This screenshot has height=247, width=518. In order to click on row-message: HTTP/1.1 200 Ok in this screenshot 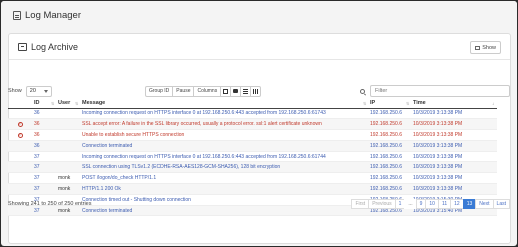, I will do `click(224, 189)`.